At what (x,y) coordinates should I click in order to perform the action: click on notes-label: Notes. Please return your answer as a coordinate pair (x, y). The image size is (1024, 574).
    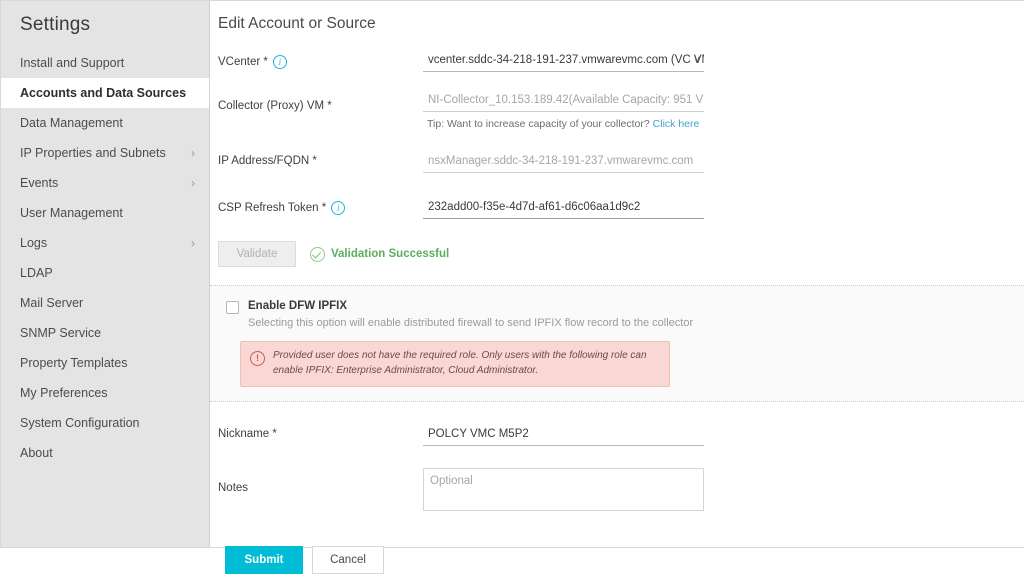
    Looking at the image, I should click on (320, 481).